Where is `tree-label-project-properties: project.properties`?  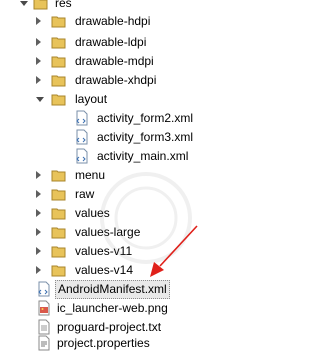 tree-label-project-properties: project.properties is located at coordinates (103, 343).